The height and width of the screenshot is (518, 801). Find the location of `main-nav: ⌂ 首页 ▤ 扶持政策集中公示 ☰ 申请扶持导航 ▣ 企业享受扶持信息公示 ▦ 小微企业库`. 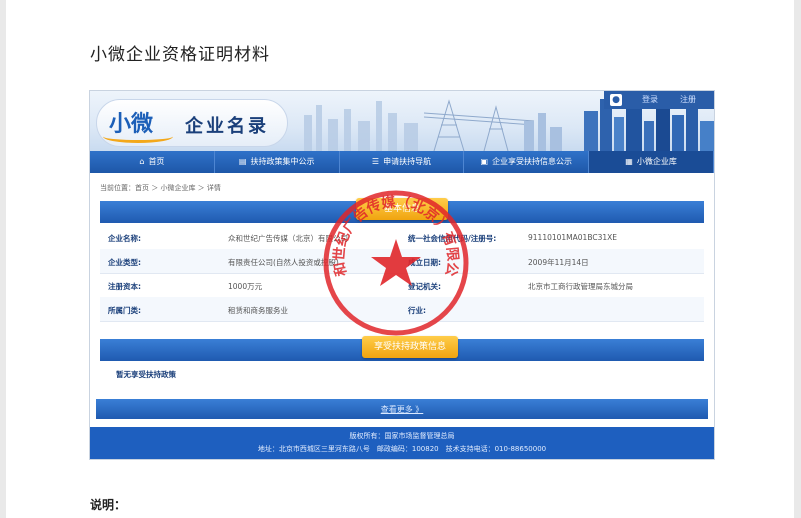

main-nav: ⌂ 首页 ▤ 扶持政策集中公示 ☰ 申请扶持导航 ▣ 企业享受扶持信息公示 ▦ 小微企业库 is located at coordinates (402, 162).